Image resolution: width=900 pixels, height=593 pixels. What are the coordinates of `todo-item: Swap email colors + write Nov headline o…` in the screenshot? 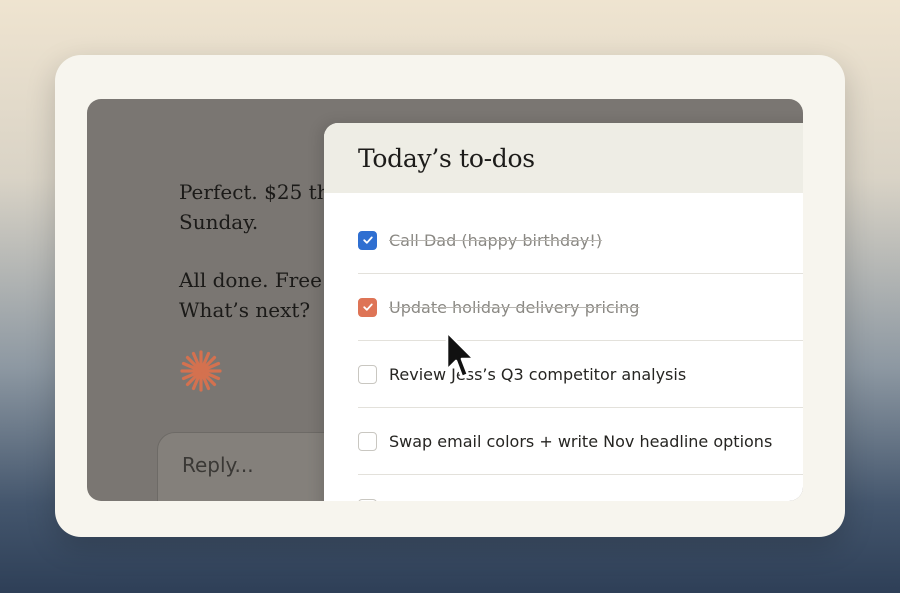 It's located at (580, 441).